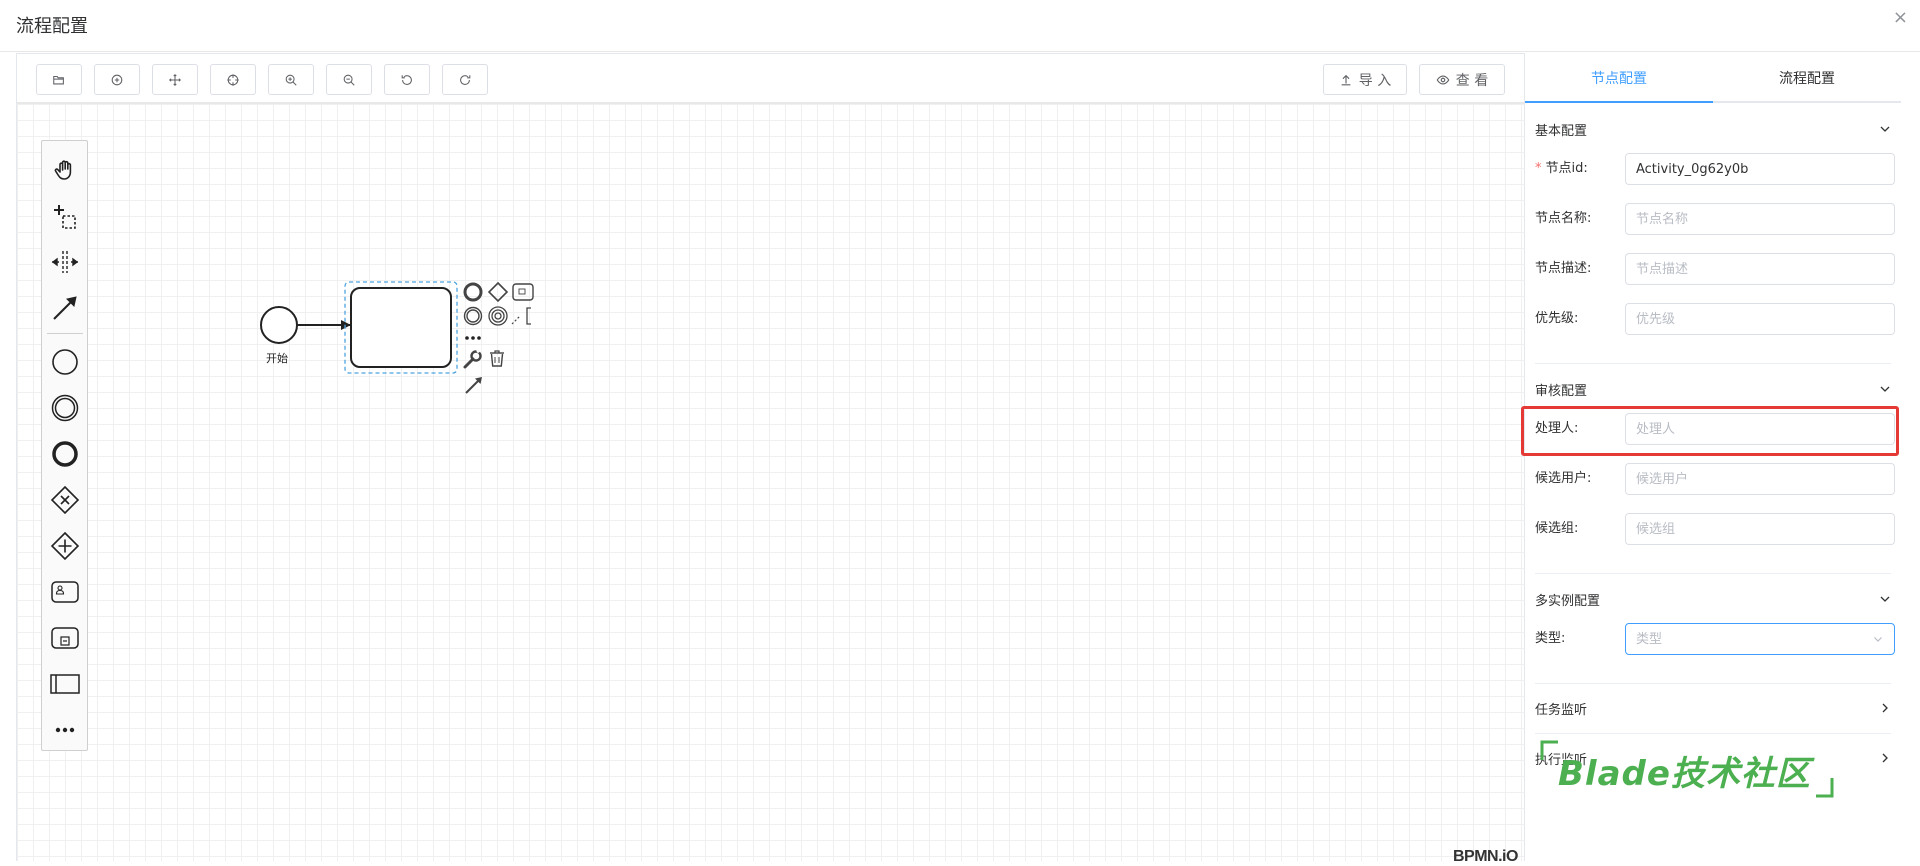  I want to click on eye-icon, so click(1443, 79).